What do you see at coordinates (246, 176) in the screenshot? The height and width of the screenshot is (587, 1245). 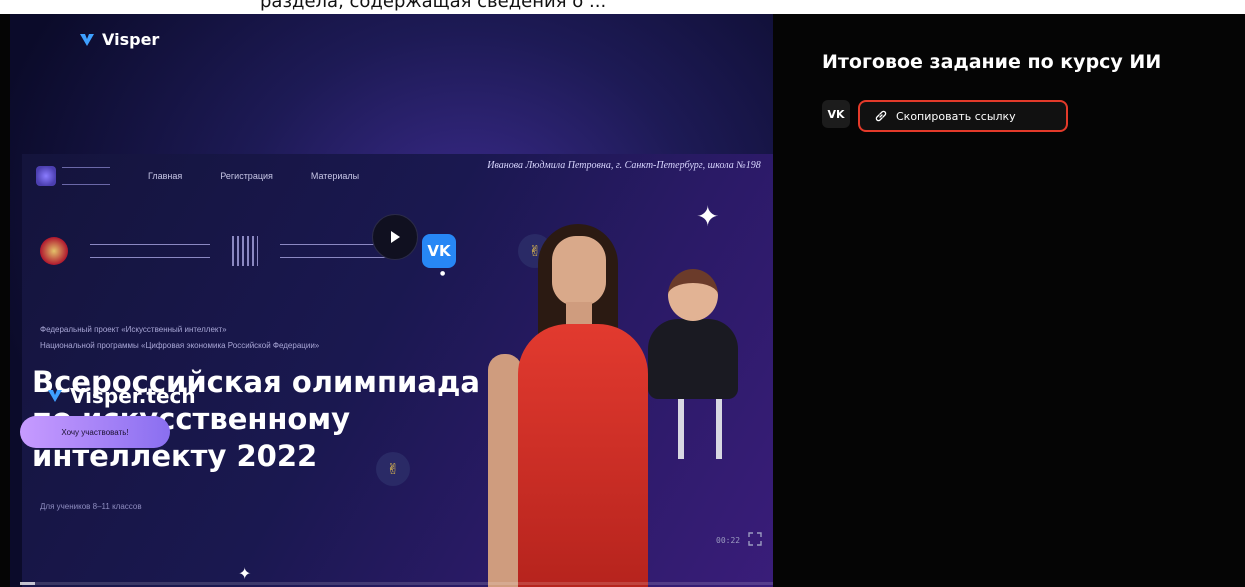 I see `slide-nav-item: Регистрация` at bounding box center [246, 176].